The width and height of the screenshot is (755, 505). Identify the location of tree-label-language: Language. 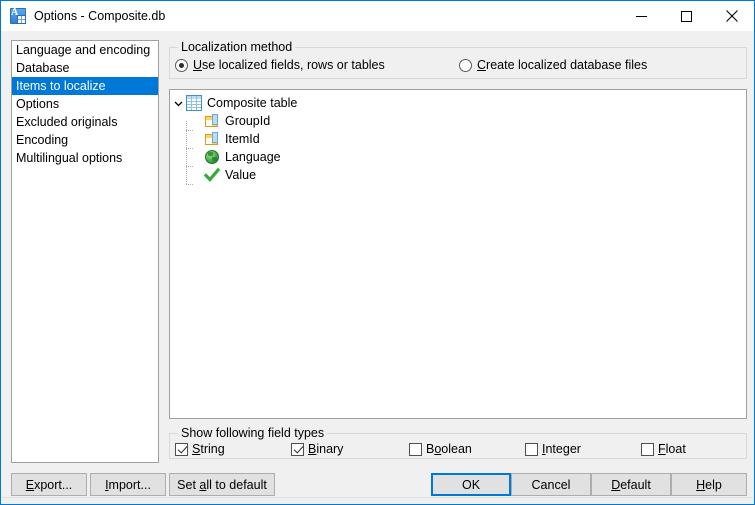
(253, 157).